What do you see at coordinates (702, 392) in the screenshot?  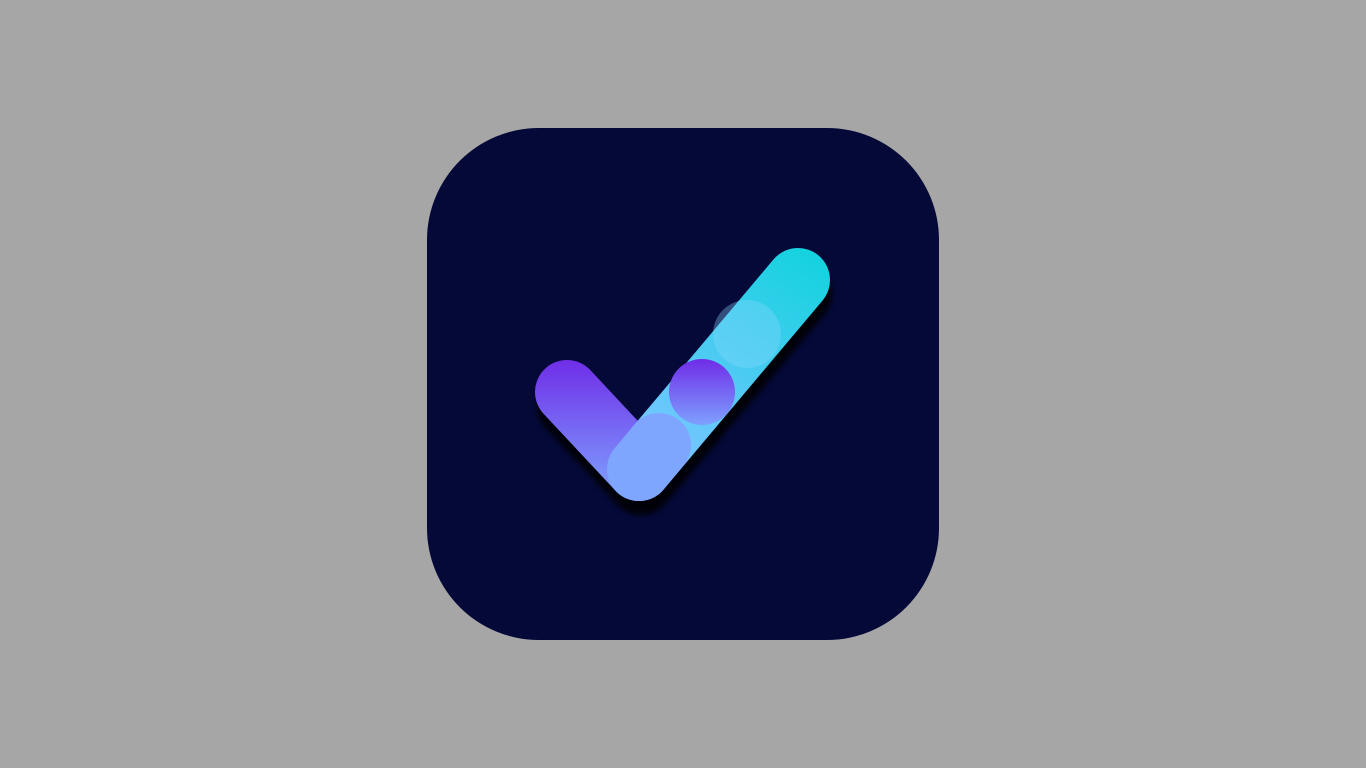 I see `checkmark-nub` at bounding box center [702, 392].